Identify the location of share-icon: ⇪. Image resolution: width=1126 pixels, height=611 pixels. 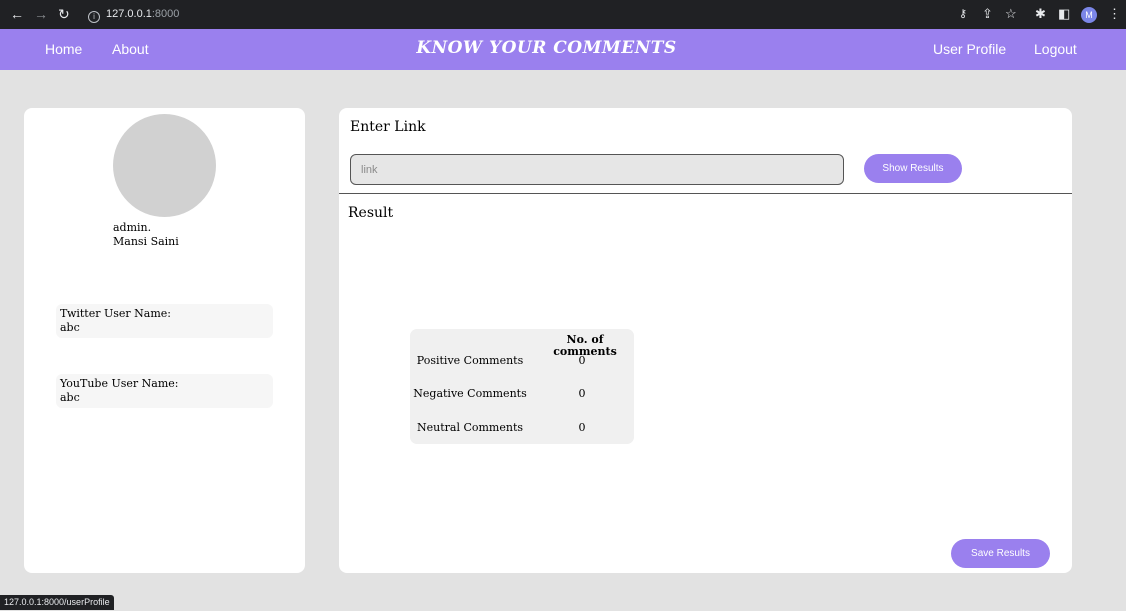
(987, 14).